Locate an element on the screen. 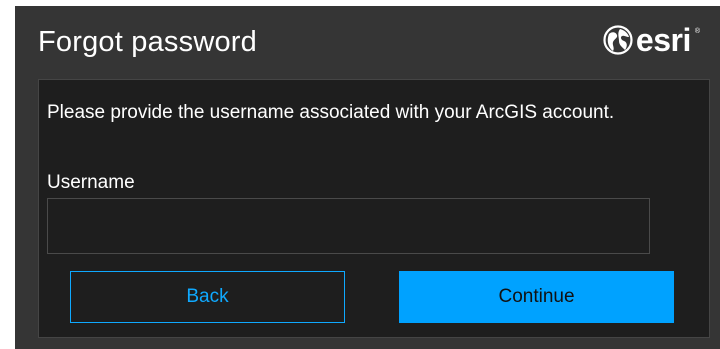 The image size is (720, 349). continue-button: Continue is located at coordinates (536, 297).